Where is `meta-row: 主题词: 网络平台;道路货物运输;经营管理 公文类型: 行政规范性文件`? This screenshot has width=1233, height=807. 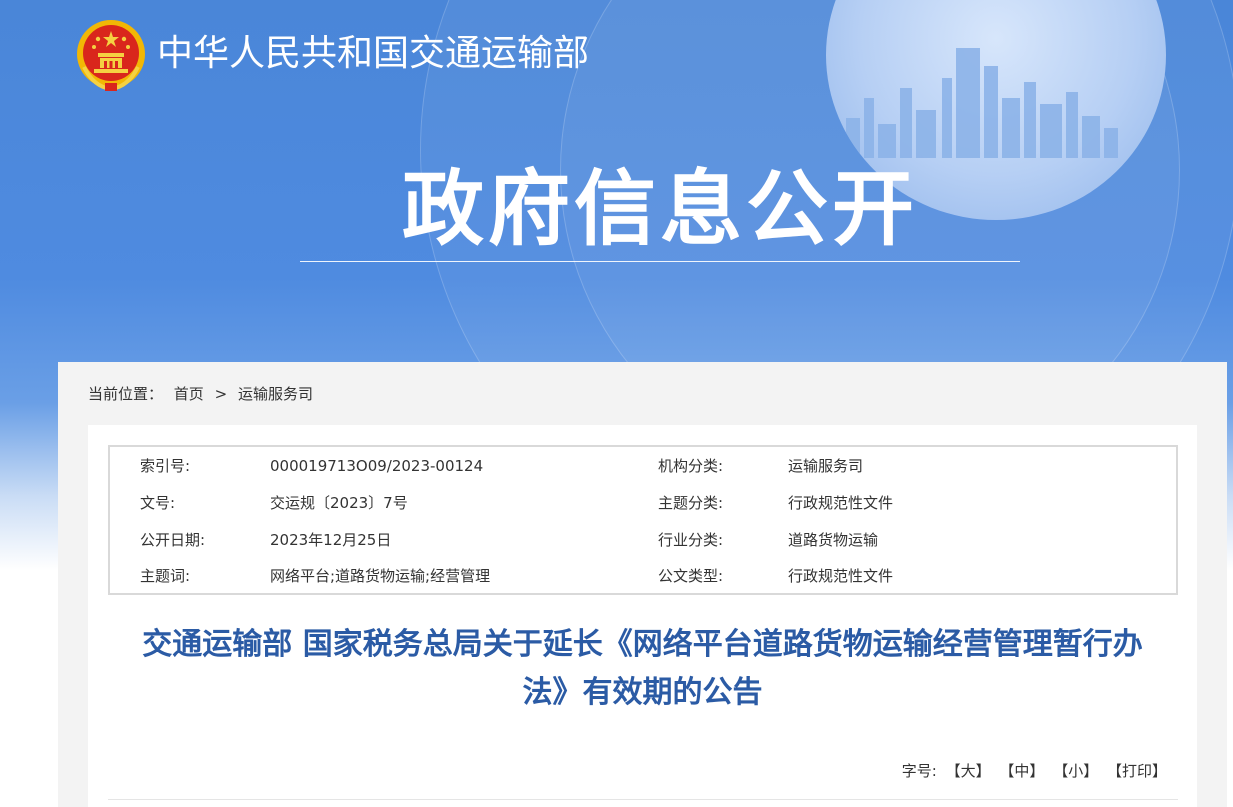 meta-row: 主题词: 网络平台;道路货物运输;经营管理 公文类型: 行政规范性文件 is located at coordinates (643, 576).